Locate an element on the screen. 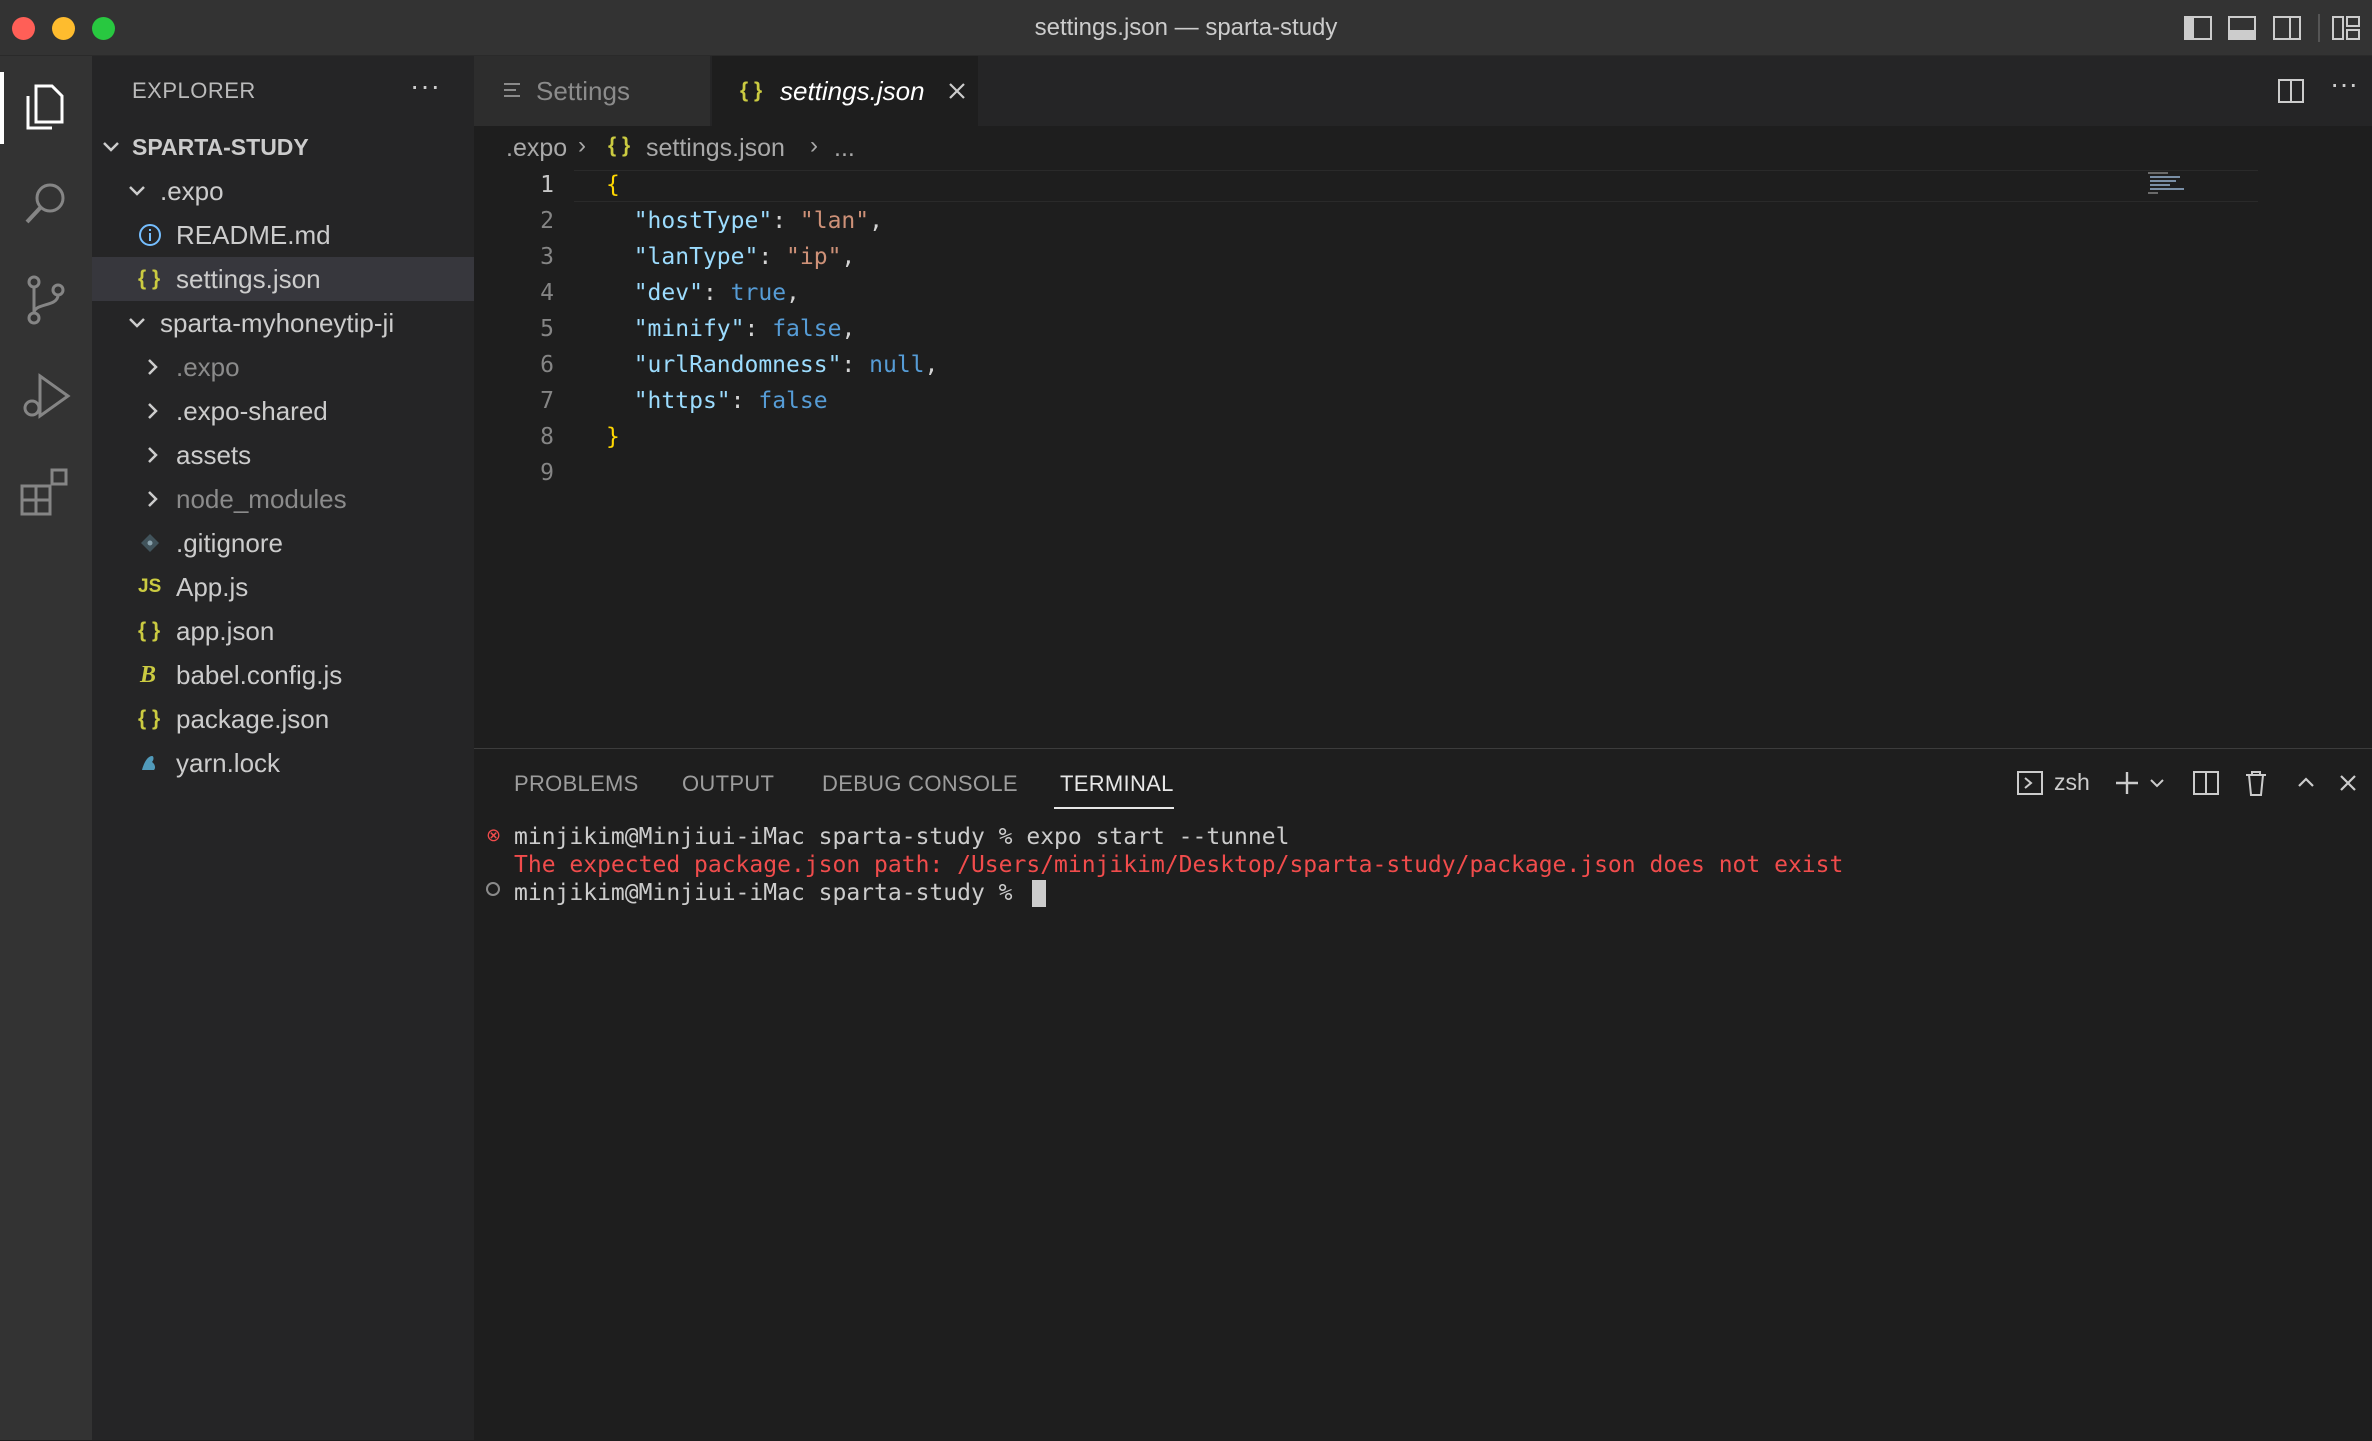  tree-item-node-modules: node_modules is located at coordinates (283, 499).